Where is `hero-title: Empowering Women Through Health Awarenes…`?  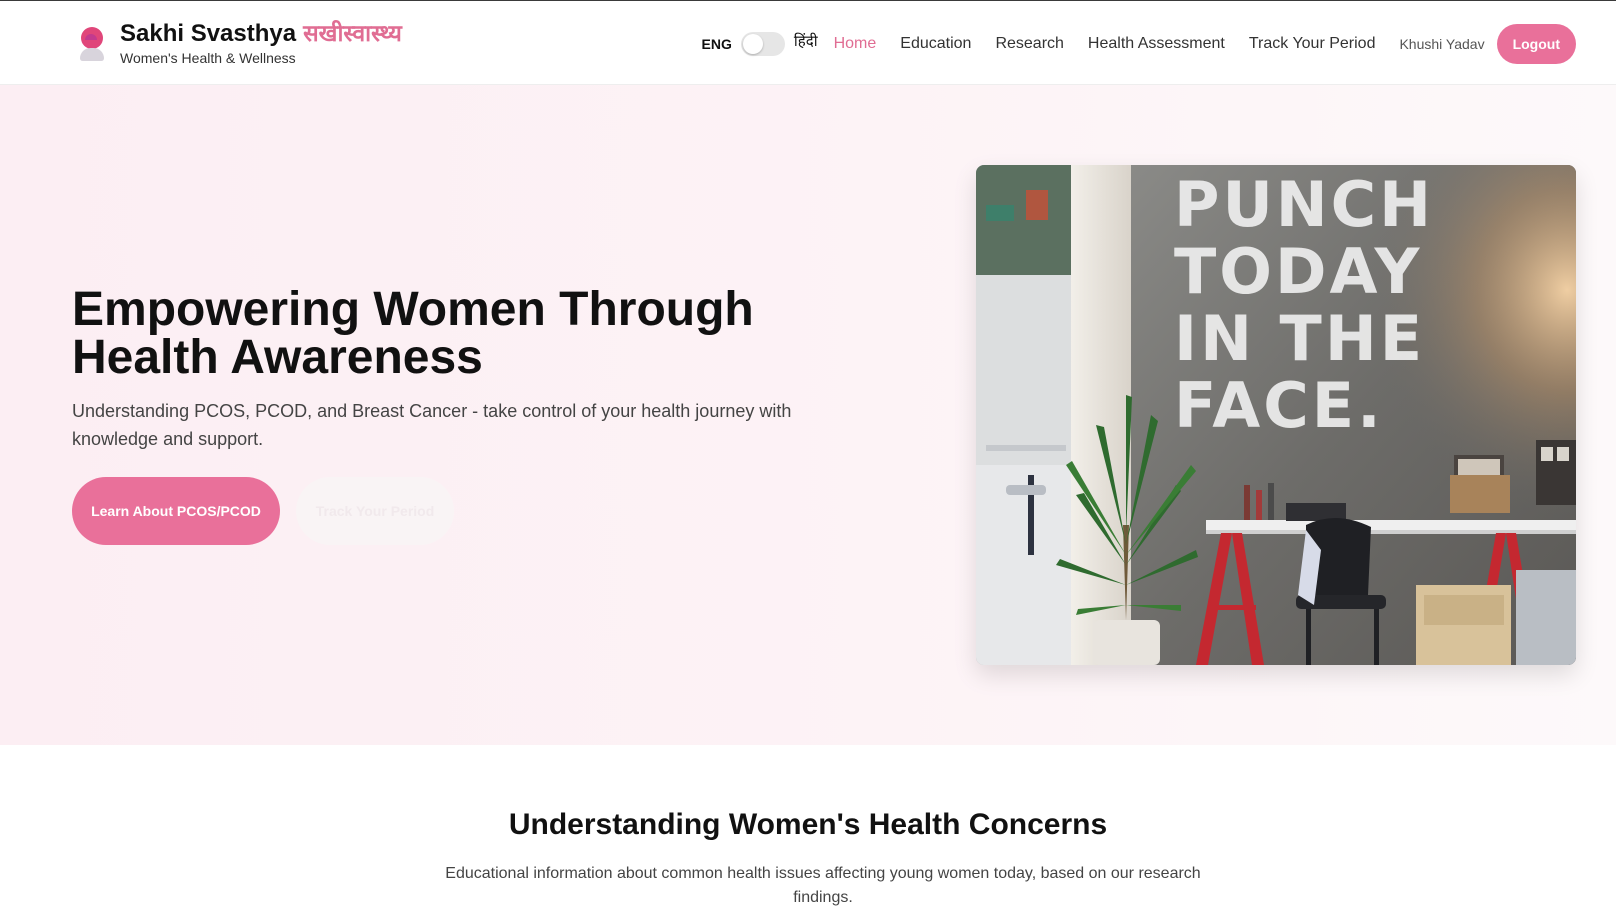
hero-title: Empowering Women Through Health Awarenes… is located at coordinates (413, 333).